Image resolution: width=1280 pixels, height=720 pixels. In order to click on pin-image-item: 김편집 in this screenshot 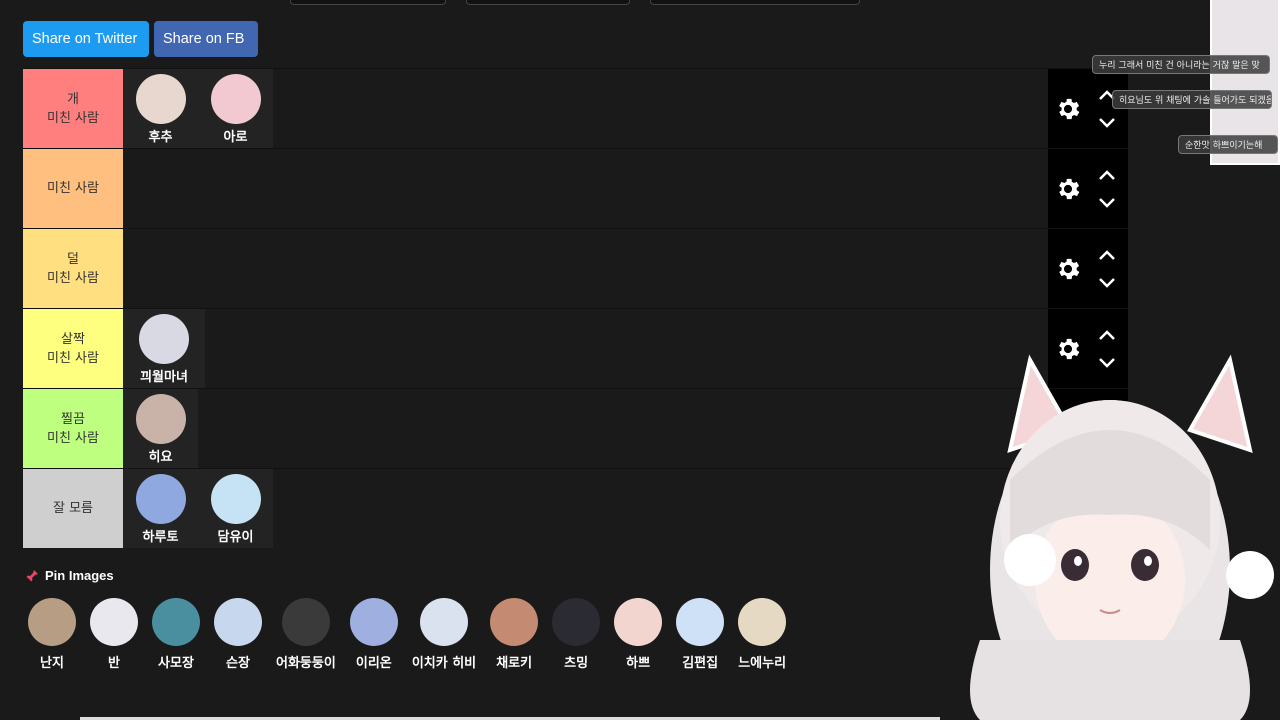, I will do `click(700, 634)`.